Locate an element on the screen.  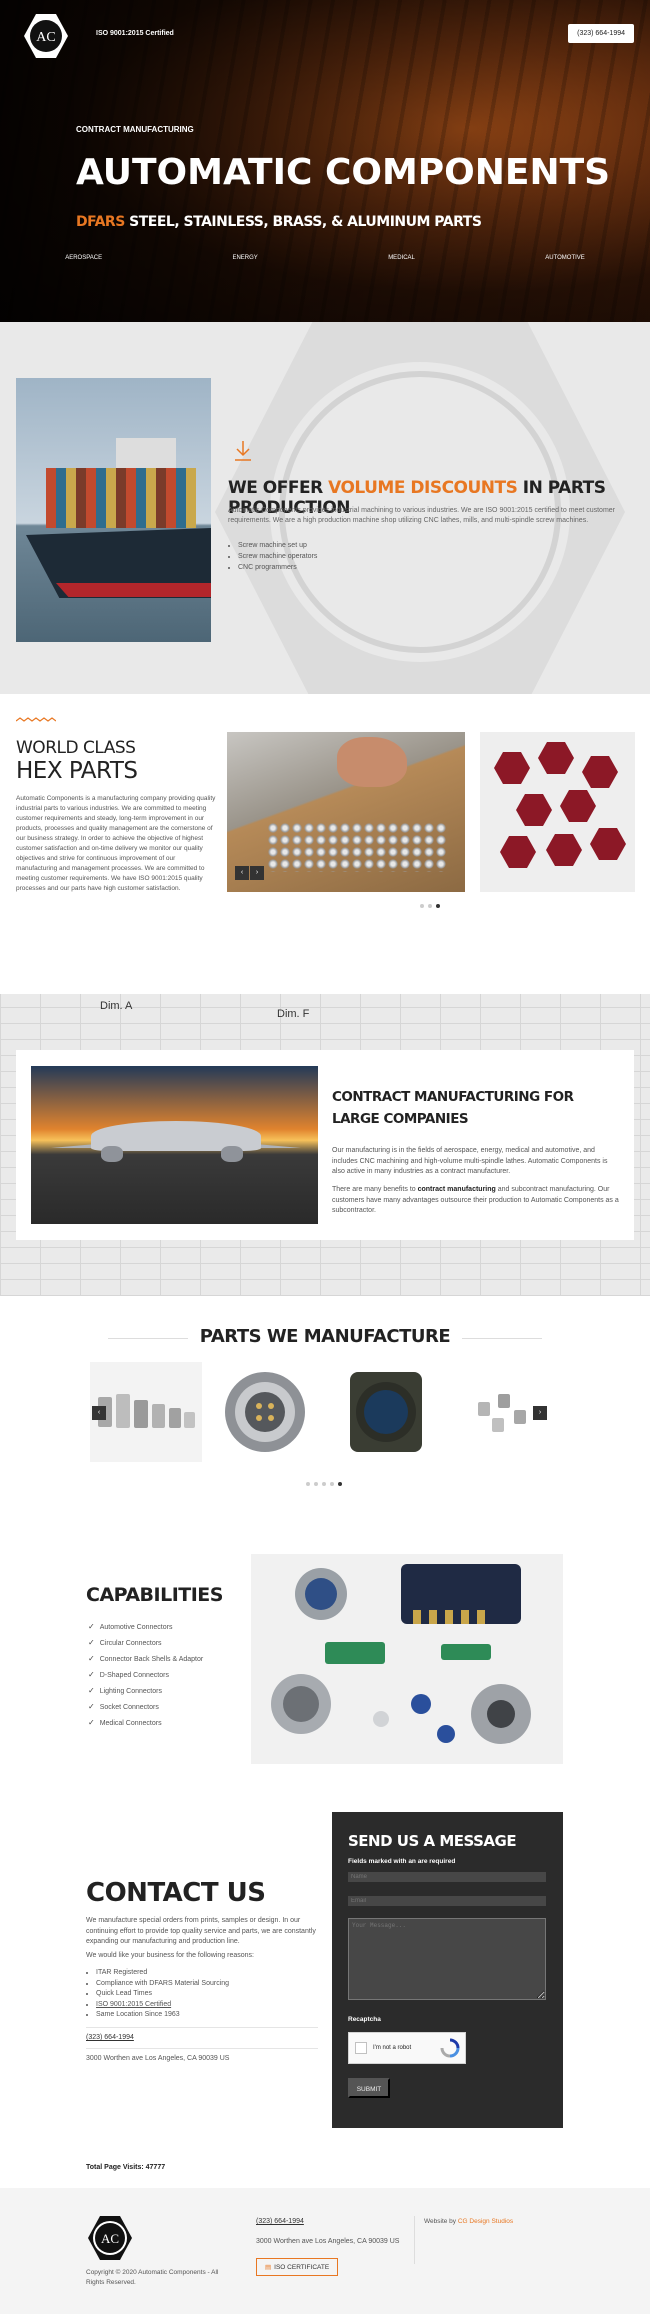
contact-phone-link: (323) 664-1994 is located at coordinates (110, 2037).